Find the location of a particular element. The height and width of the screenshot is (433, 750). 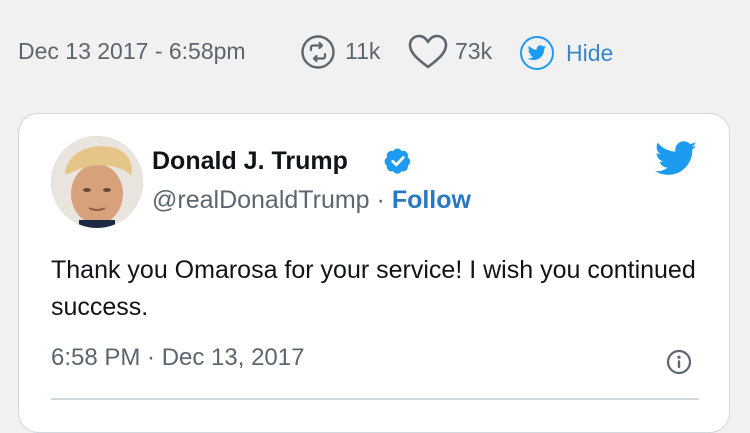

verified-badge-icon is located at coordinates (397, 161).